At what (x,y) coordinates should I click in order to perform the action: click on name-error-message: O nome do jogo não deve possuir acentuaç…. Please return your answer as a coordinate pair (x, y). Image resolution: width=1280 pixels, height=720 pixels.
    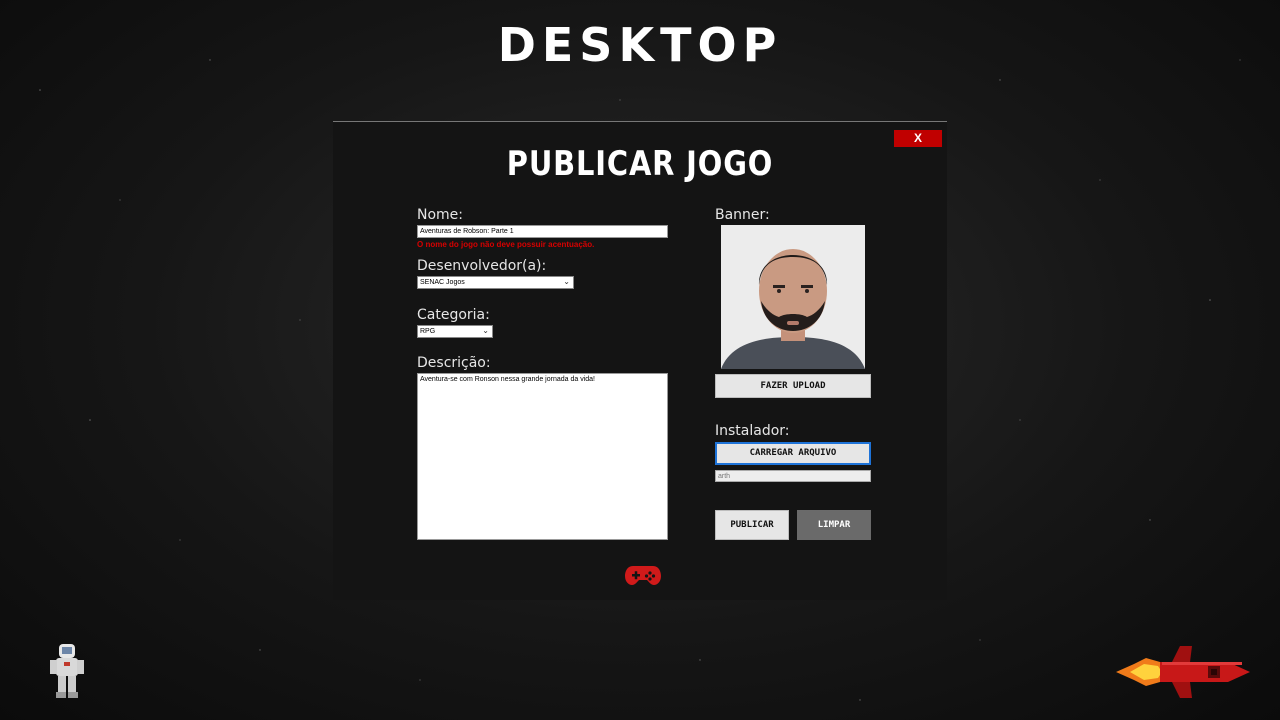
    Looking at the image, I should click on (506, 244).